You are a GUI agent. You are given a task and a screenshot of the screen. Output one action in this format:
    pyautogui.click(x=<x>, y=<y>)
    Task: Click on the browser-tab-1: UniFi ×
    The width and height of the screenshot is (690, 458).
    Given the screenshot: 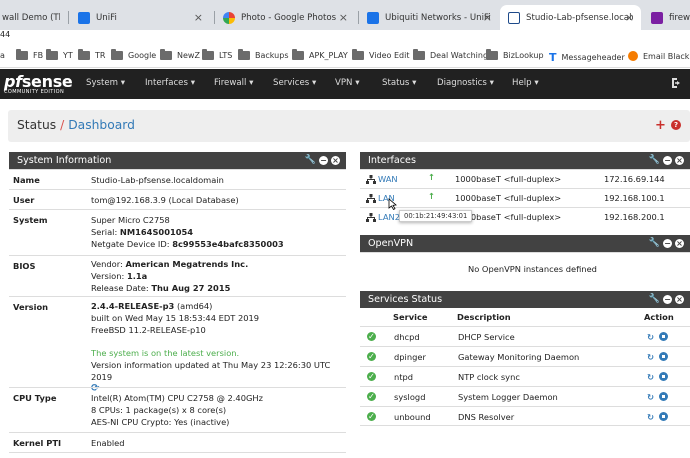 What is the action you would take?
    pyautogui.click(x=140, y=17)
    